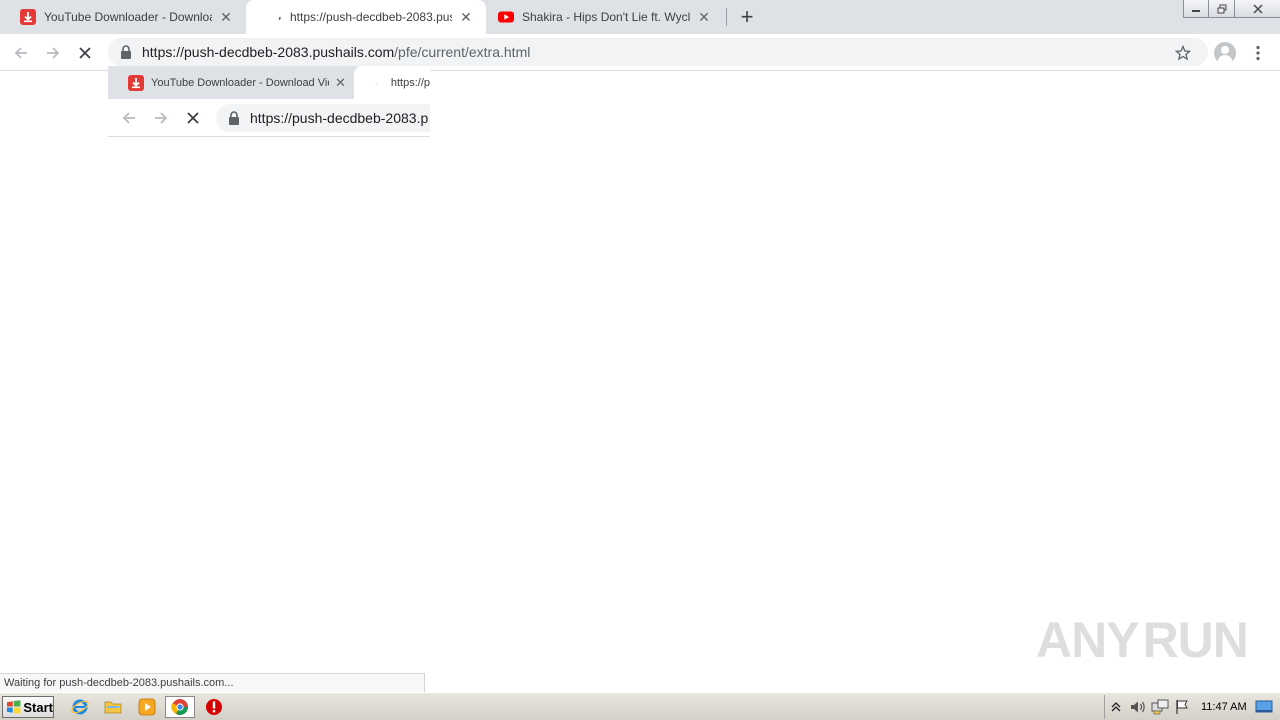 Image resolution: width=1280 pixels, height=720 pixels. I want to click on taskbar-media-player, so click(147, 707).